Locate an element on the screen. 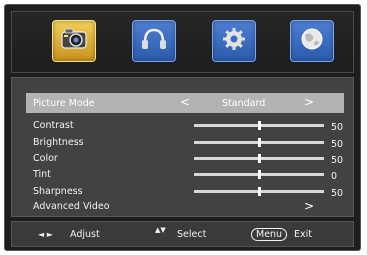 The width and height of the screenshot is (367, 255). contrast-label: Contrast is located at coordinates (53, 125).